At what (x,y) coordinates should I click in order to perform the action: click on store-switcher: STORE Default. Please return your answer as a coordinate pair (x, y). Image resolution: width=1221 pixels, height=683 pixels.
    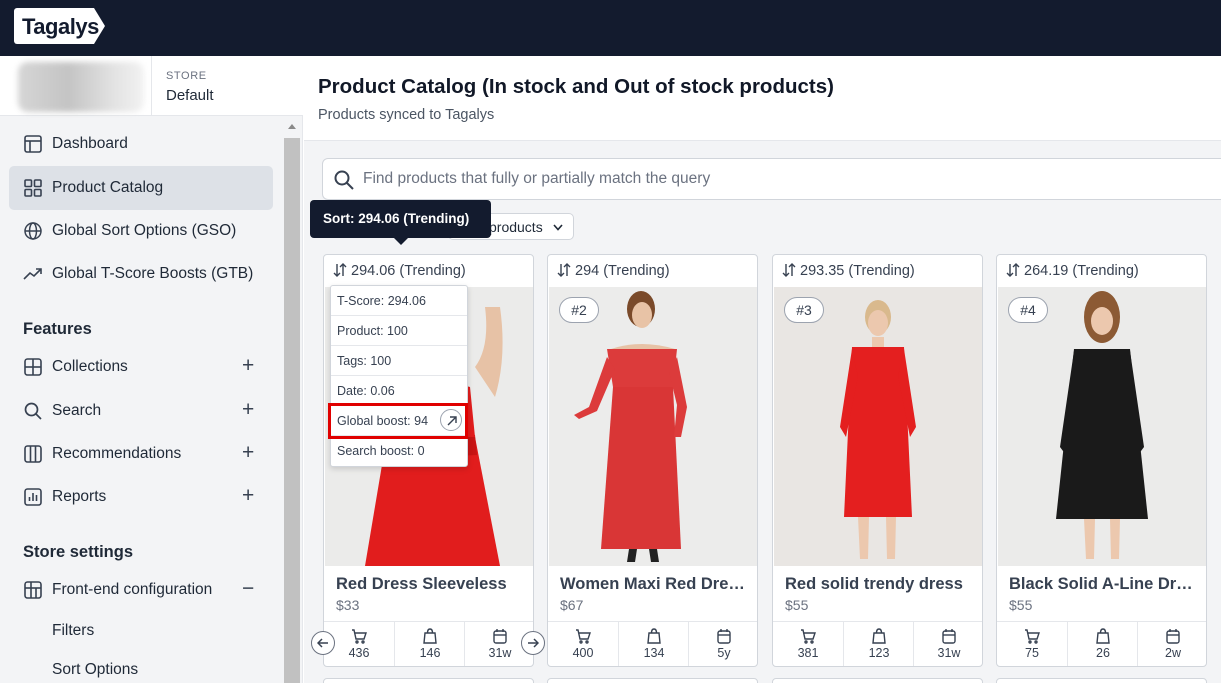
    Looking at the image, I should click on (151, 86).